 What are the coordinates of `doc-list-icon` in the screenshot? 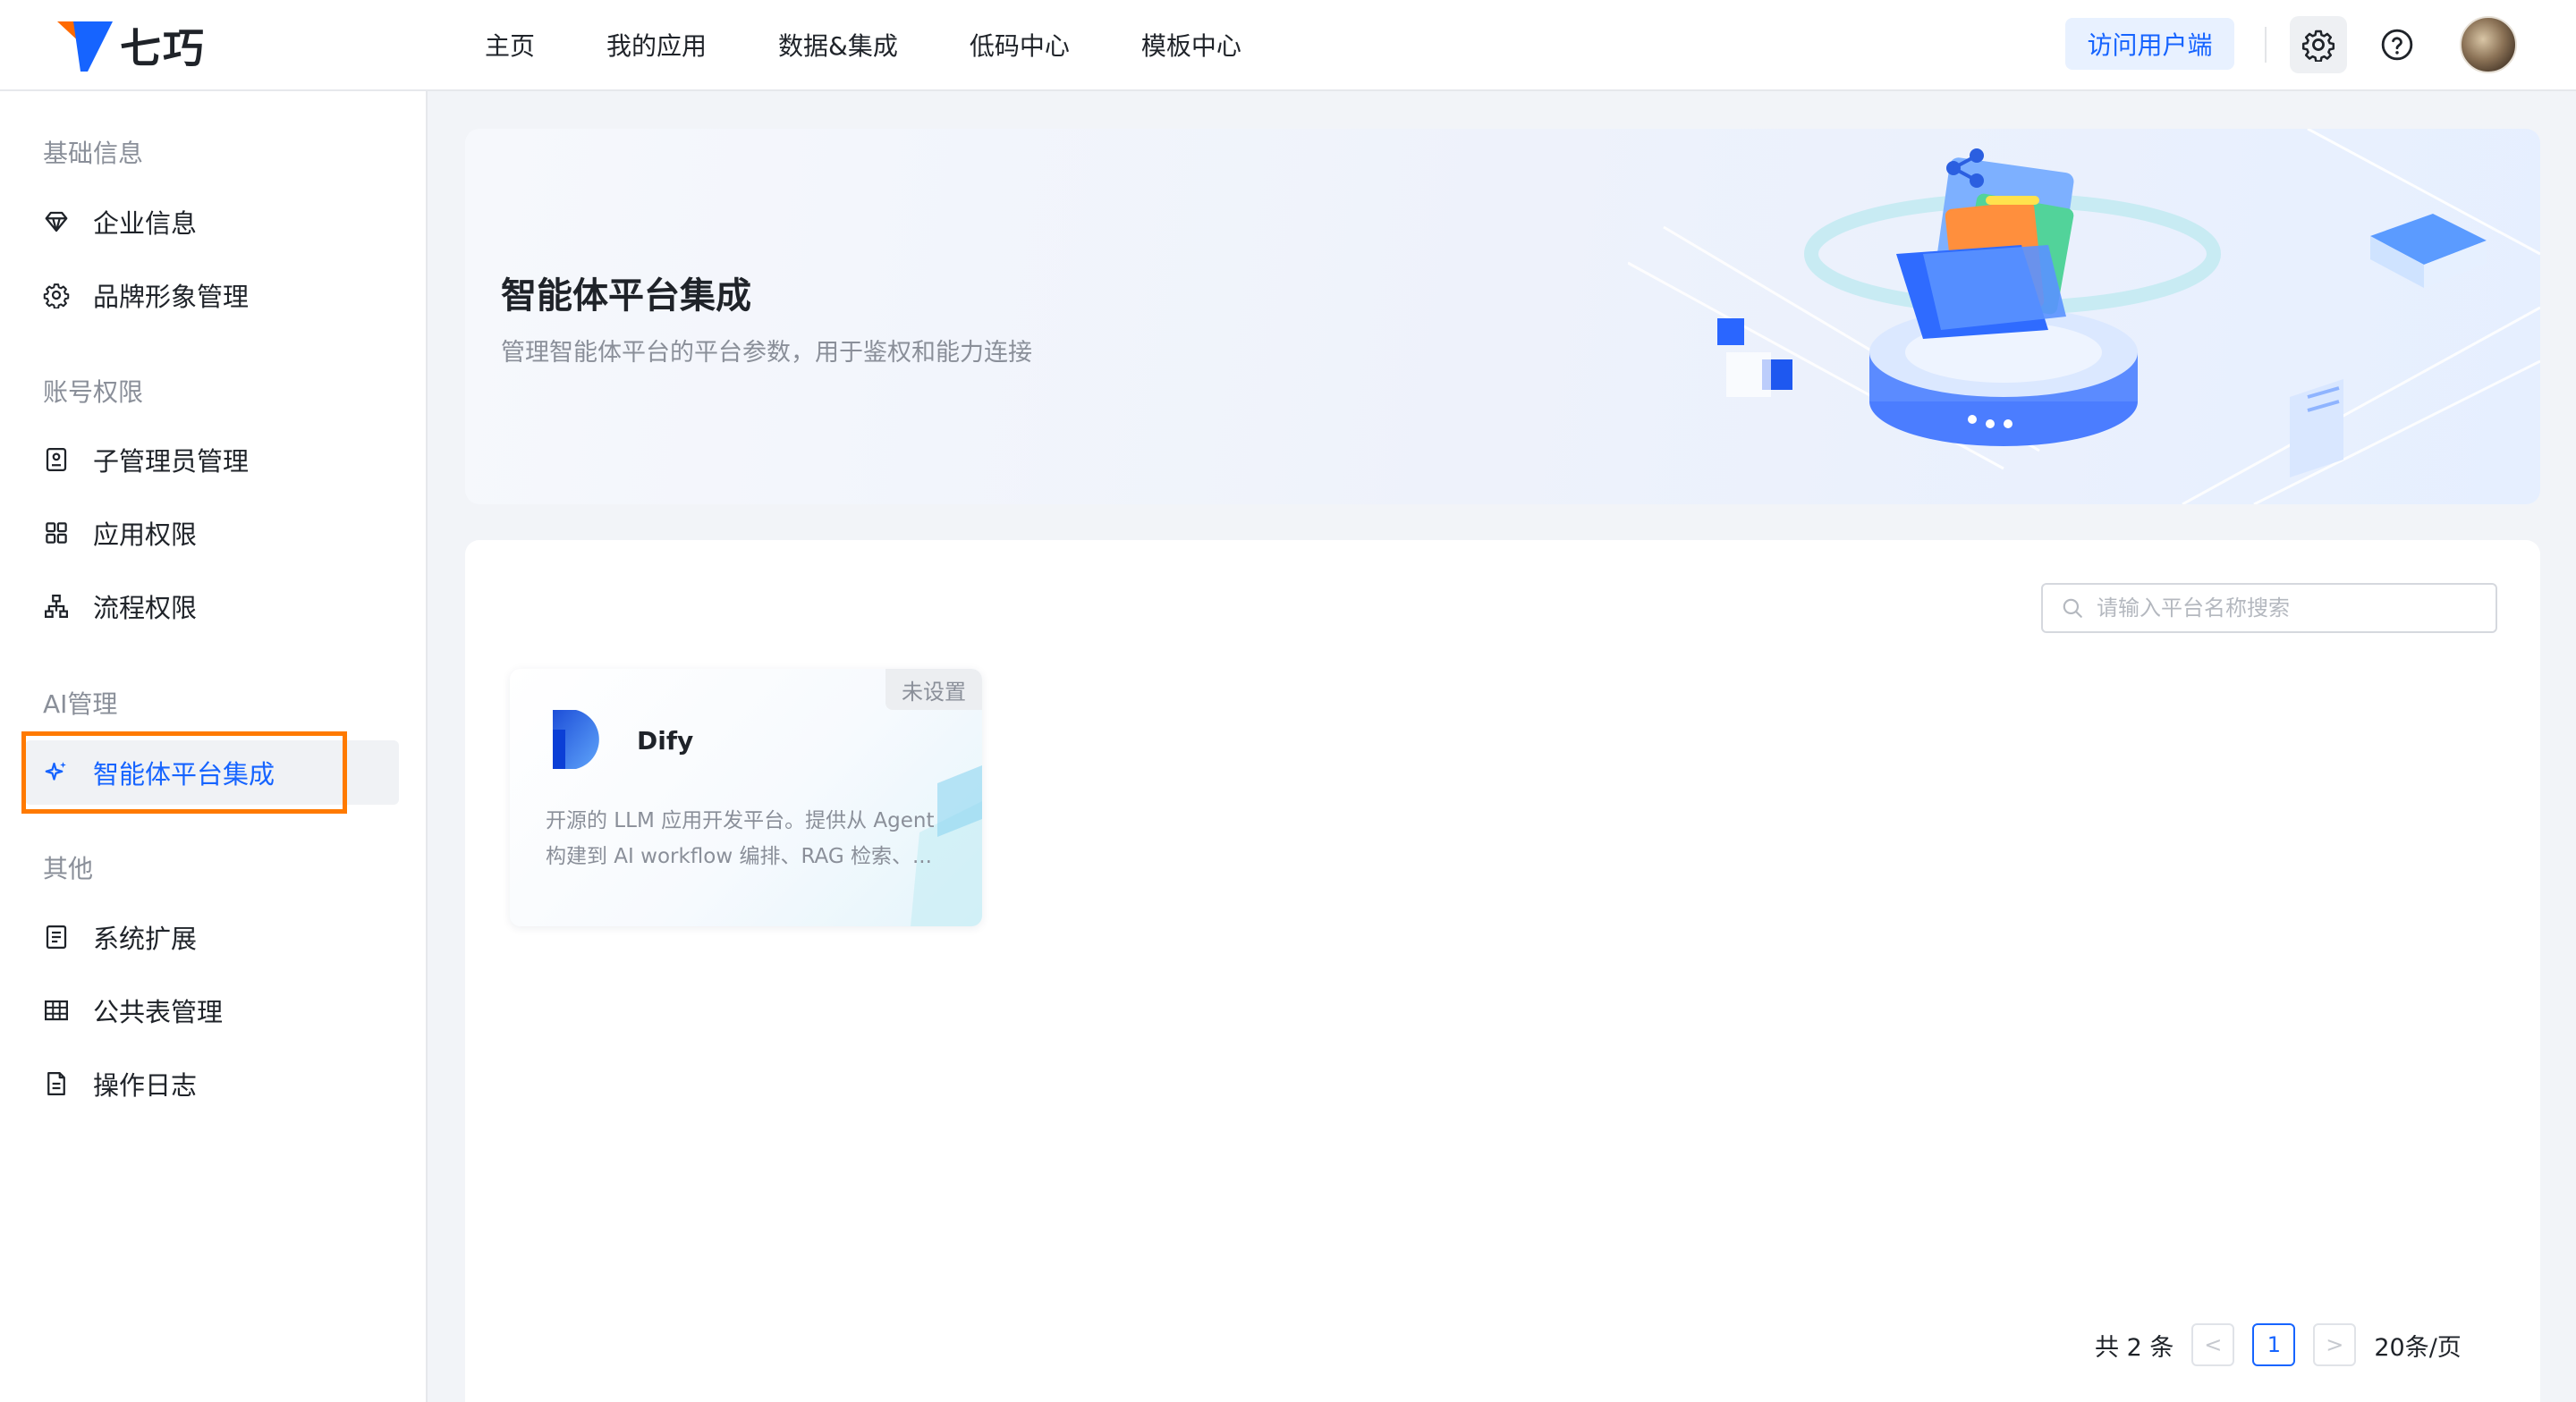 It's located at (56, 937).